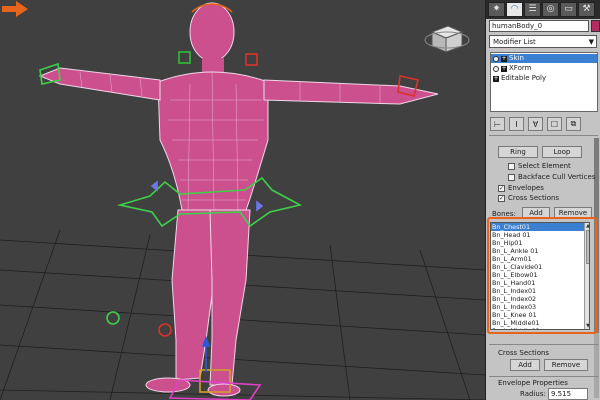  Describe the element at coordinates (591, 42) in the screenshot. I see `chevron-down-icon: ▼` at that location.